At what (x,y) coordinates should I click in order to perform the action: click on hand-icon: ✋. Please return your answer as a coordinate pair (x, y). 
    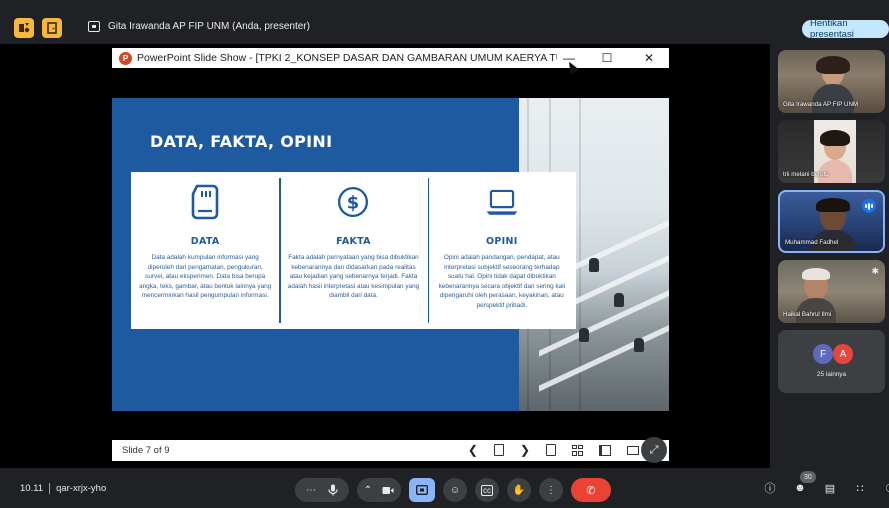
    Looking at the image, I should click on (519, 490).